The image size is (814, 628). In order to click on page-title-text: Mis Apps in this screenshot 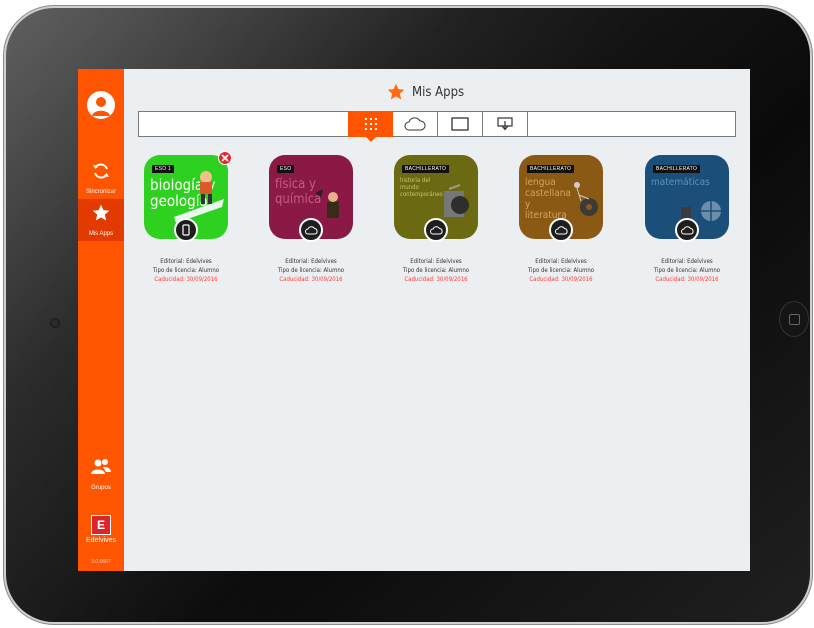, I will do `click(438, 92)`.